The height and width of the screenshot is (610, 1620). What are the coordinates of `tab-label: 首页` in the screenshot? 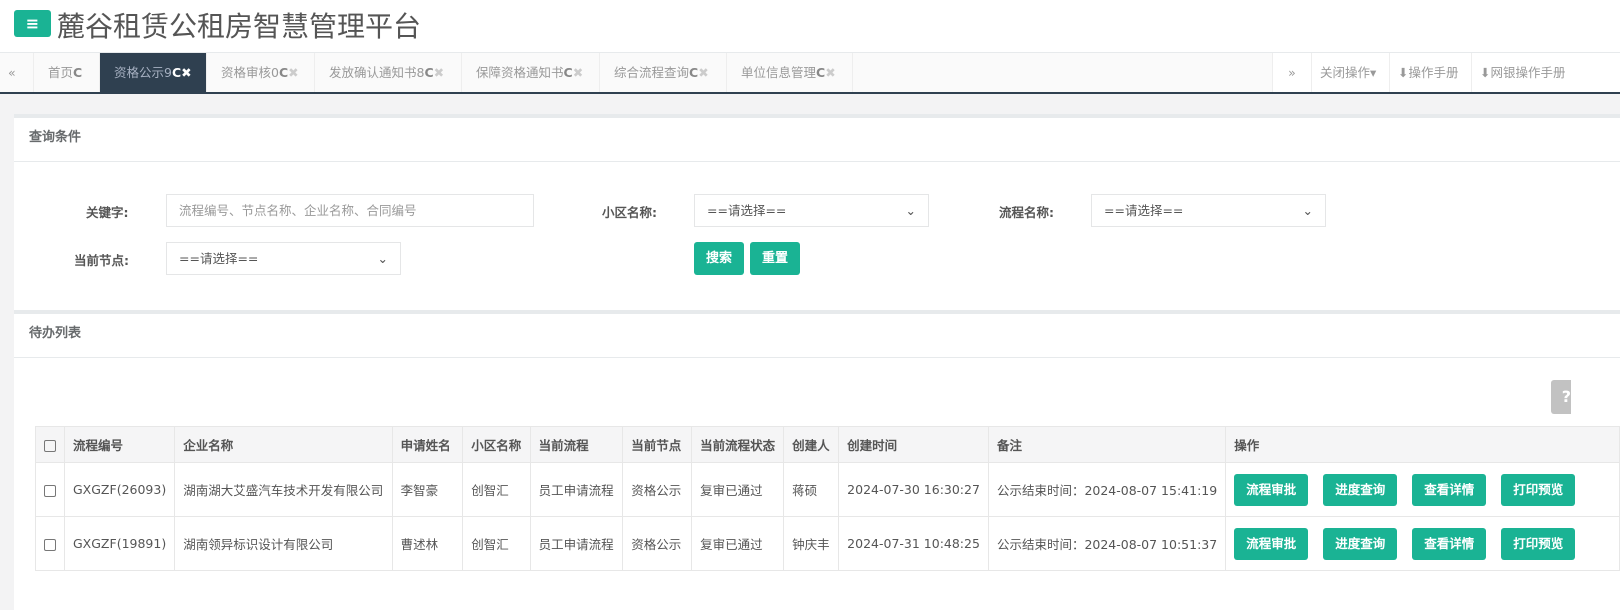 It's located at (61, 72).